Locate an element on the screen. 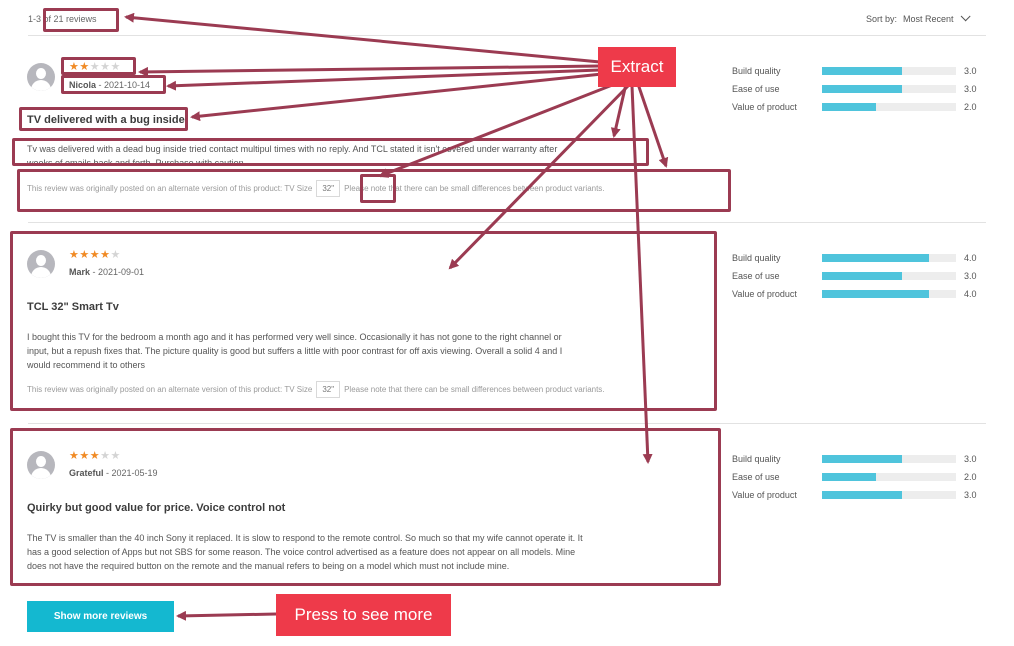 The image size is (1014, 646). press-callout: Press to see more is located at coordinates (363, 615).